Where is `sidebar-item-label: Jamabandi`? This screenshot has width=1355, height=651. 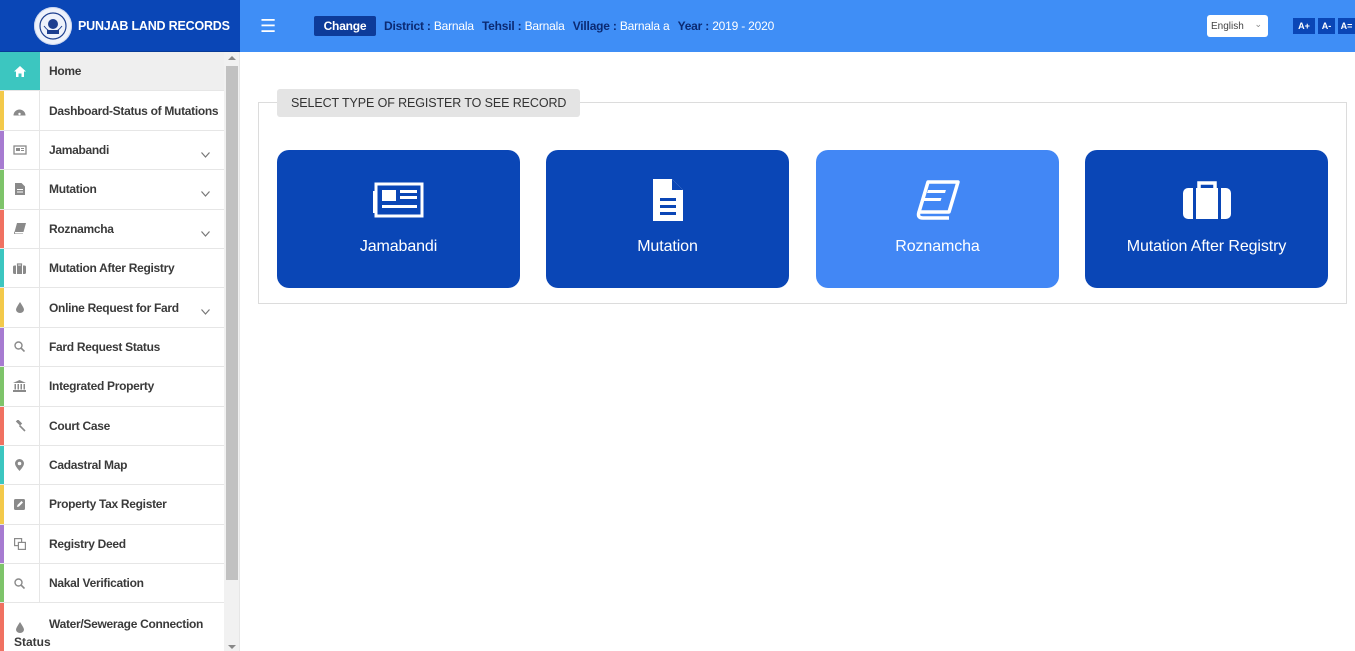
sidebar-item-label: Jamabandi is located at coordinates (79, 149).